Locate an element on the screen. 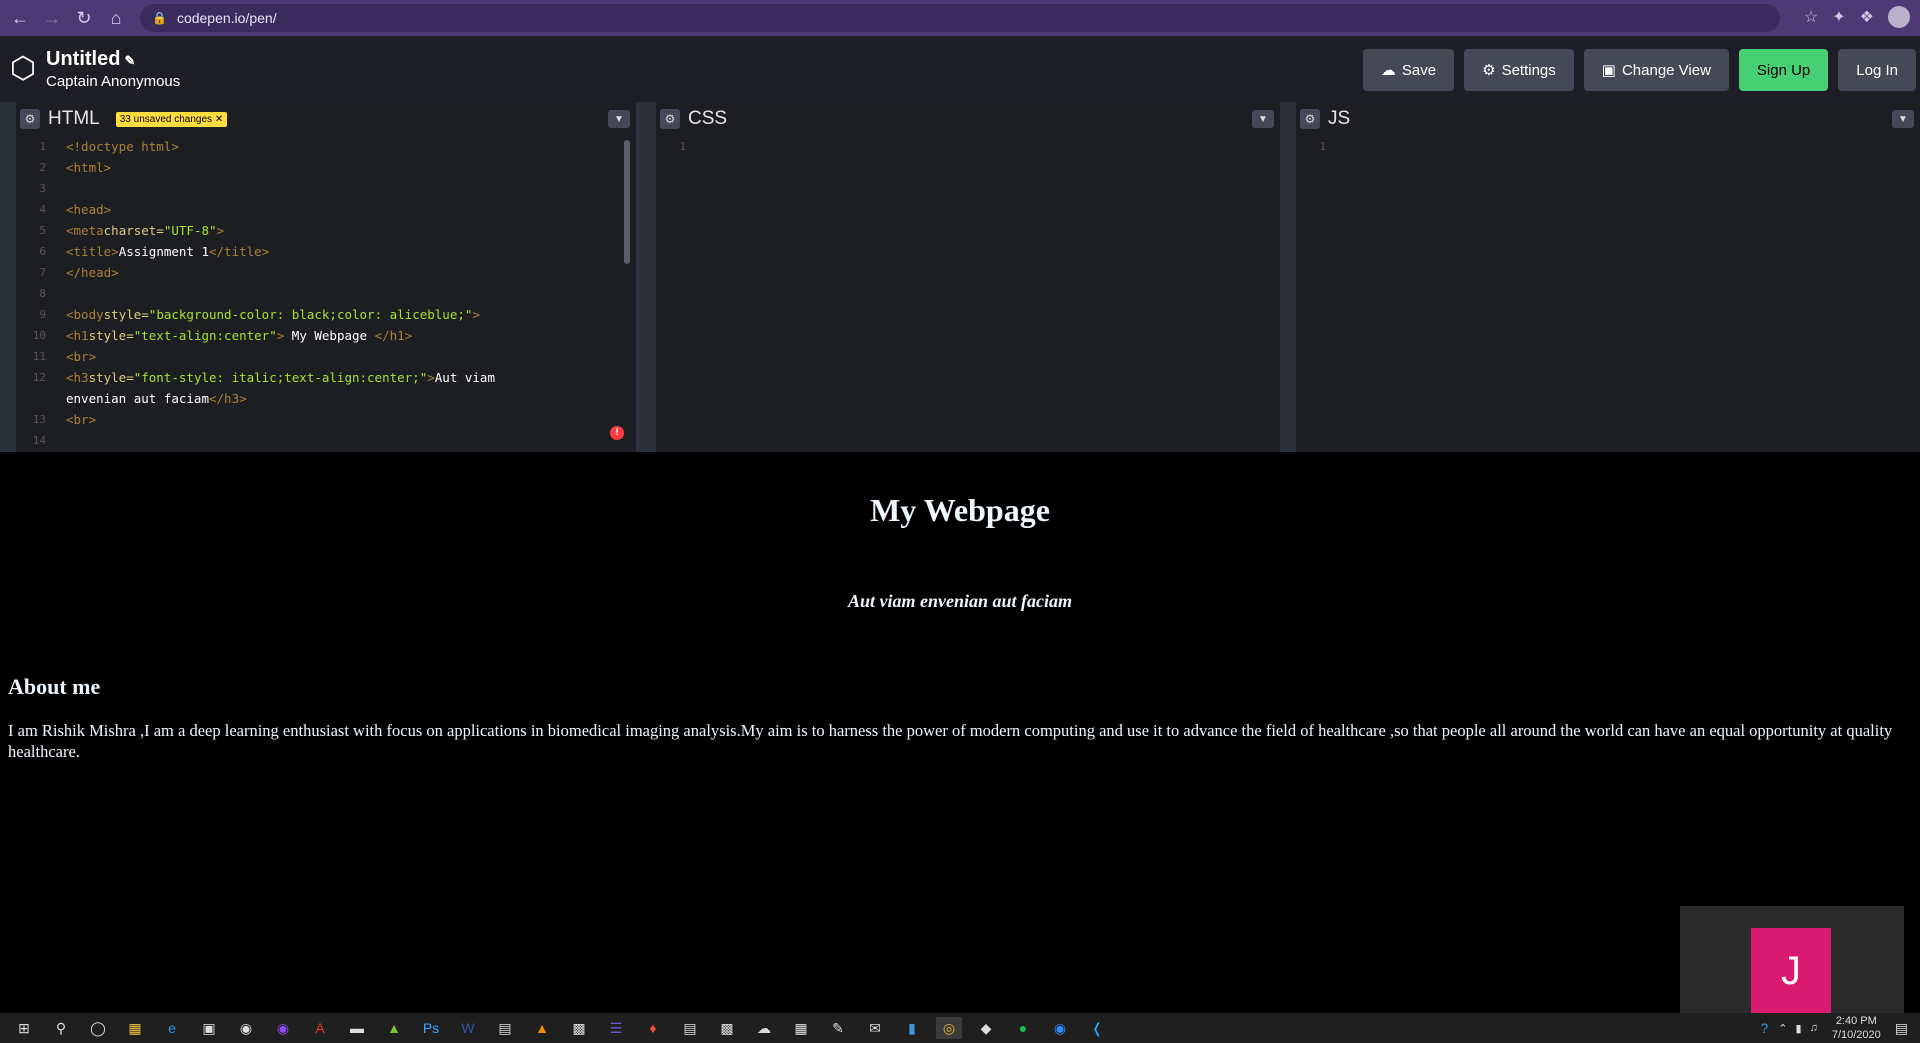 The width and height of the screenshot is (1920, 1043). js-editor-header: ⚙ JS ▼ is located at coordinates (1608, 119).